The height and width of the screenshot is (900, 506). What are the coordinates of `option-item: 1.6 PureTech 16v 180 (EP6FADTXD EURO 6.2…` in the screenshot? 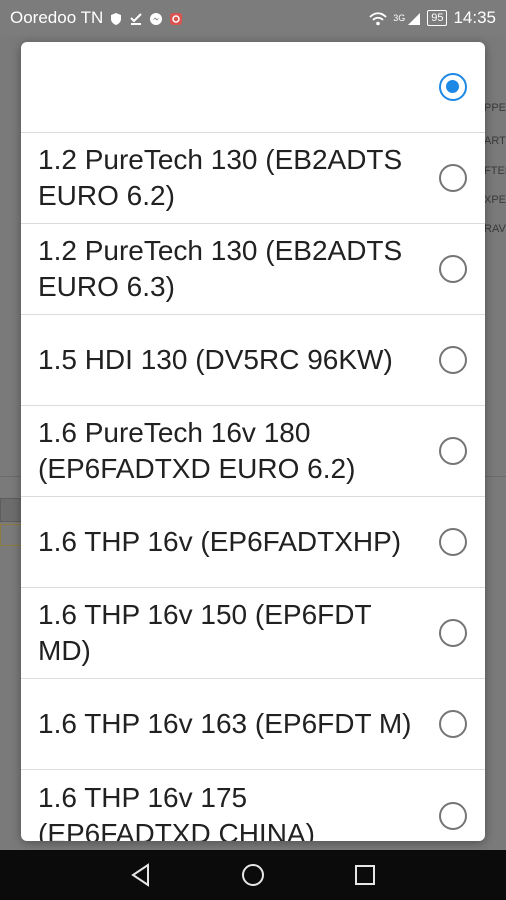 It's located at (253, 451).